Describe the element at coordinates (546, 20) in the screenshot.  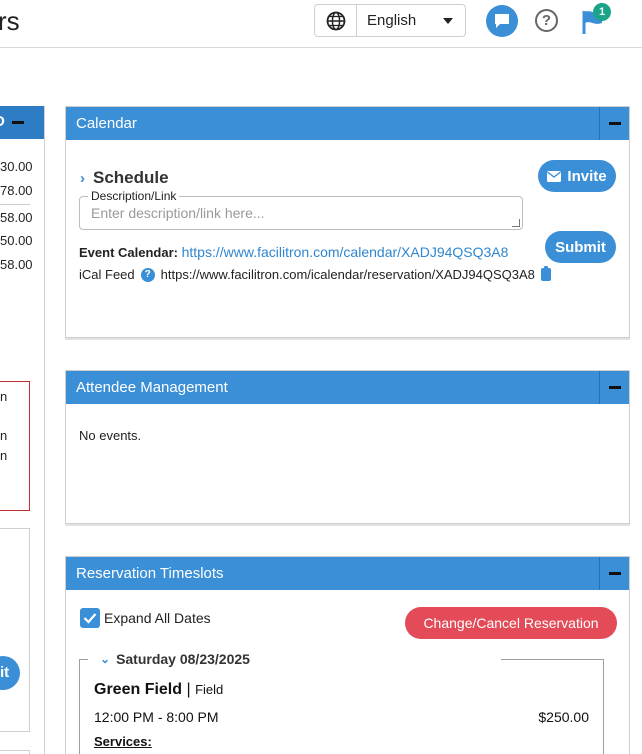
I see `help-icon: ?` at that location.